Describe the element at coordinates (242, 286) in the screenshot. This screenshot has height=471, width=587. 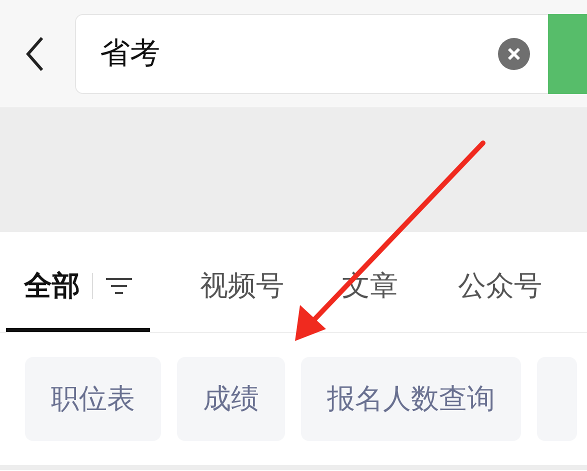
I see `tab: 视频号` at that location.